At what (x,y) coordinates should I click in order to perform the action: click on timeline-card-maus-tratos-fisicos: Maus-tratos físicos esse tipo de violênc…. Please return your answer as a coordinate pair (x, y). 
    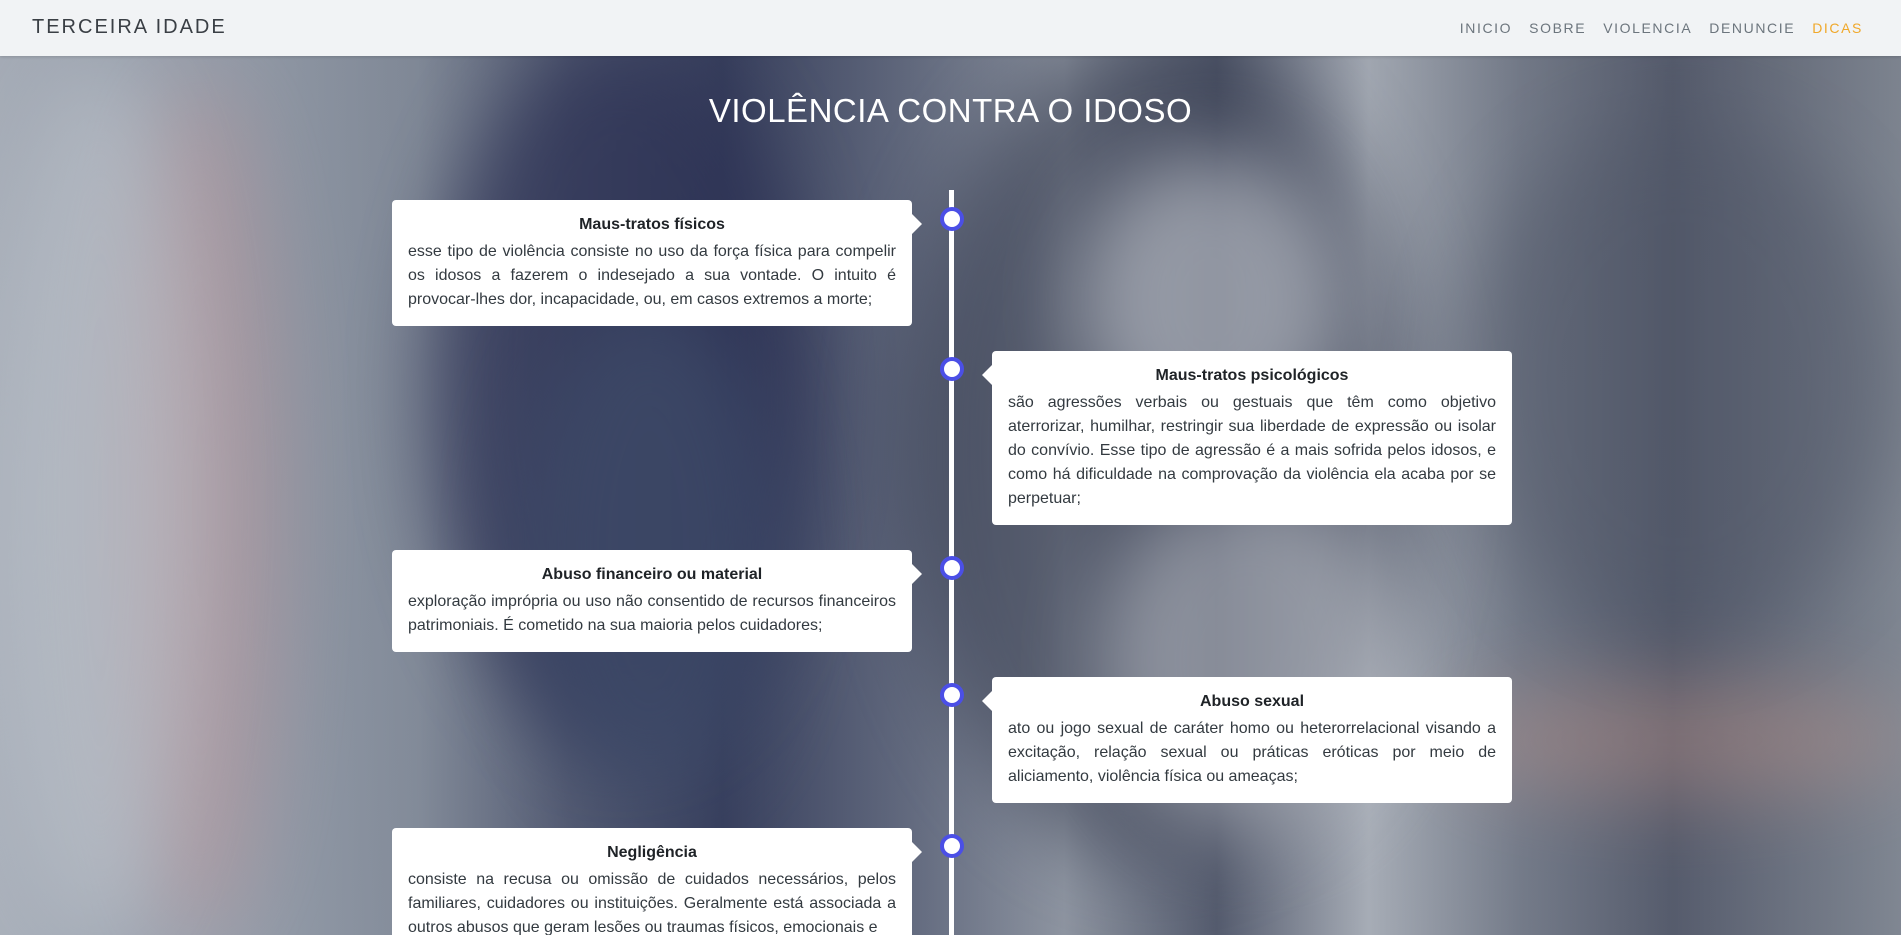
    Looking at the image, I should click on (657, 263).